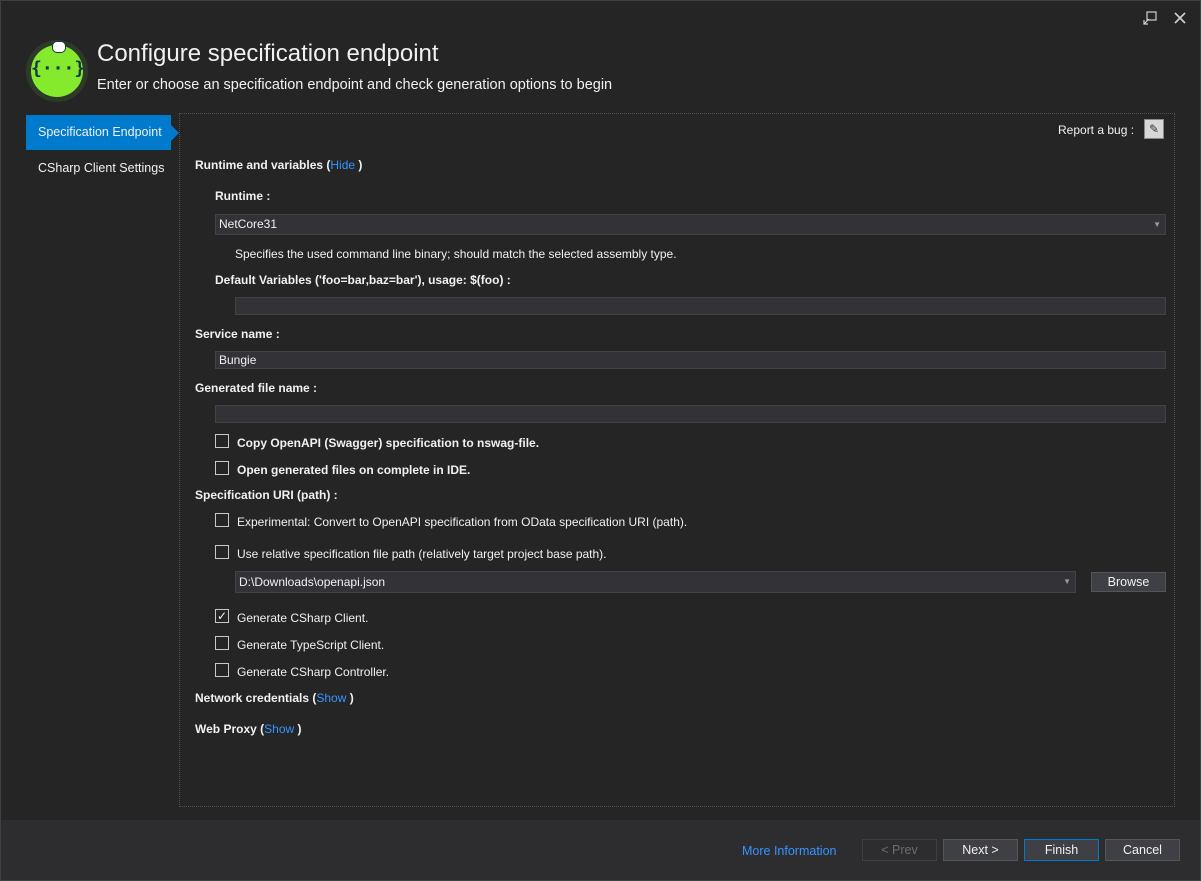 This screenshot has width=1201, height=881. I want to click on typescript-client-label: Generate TypeScript Client., so click(310, 645).